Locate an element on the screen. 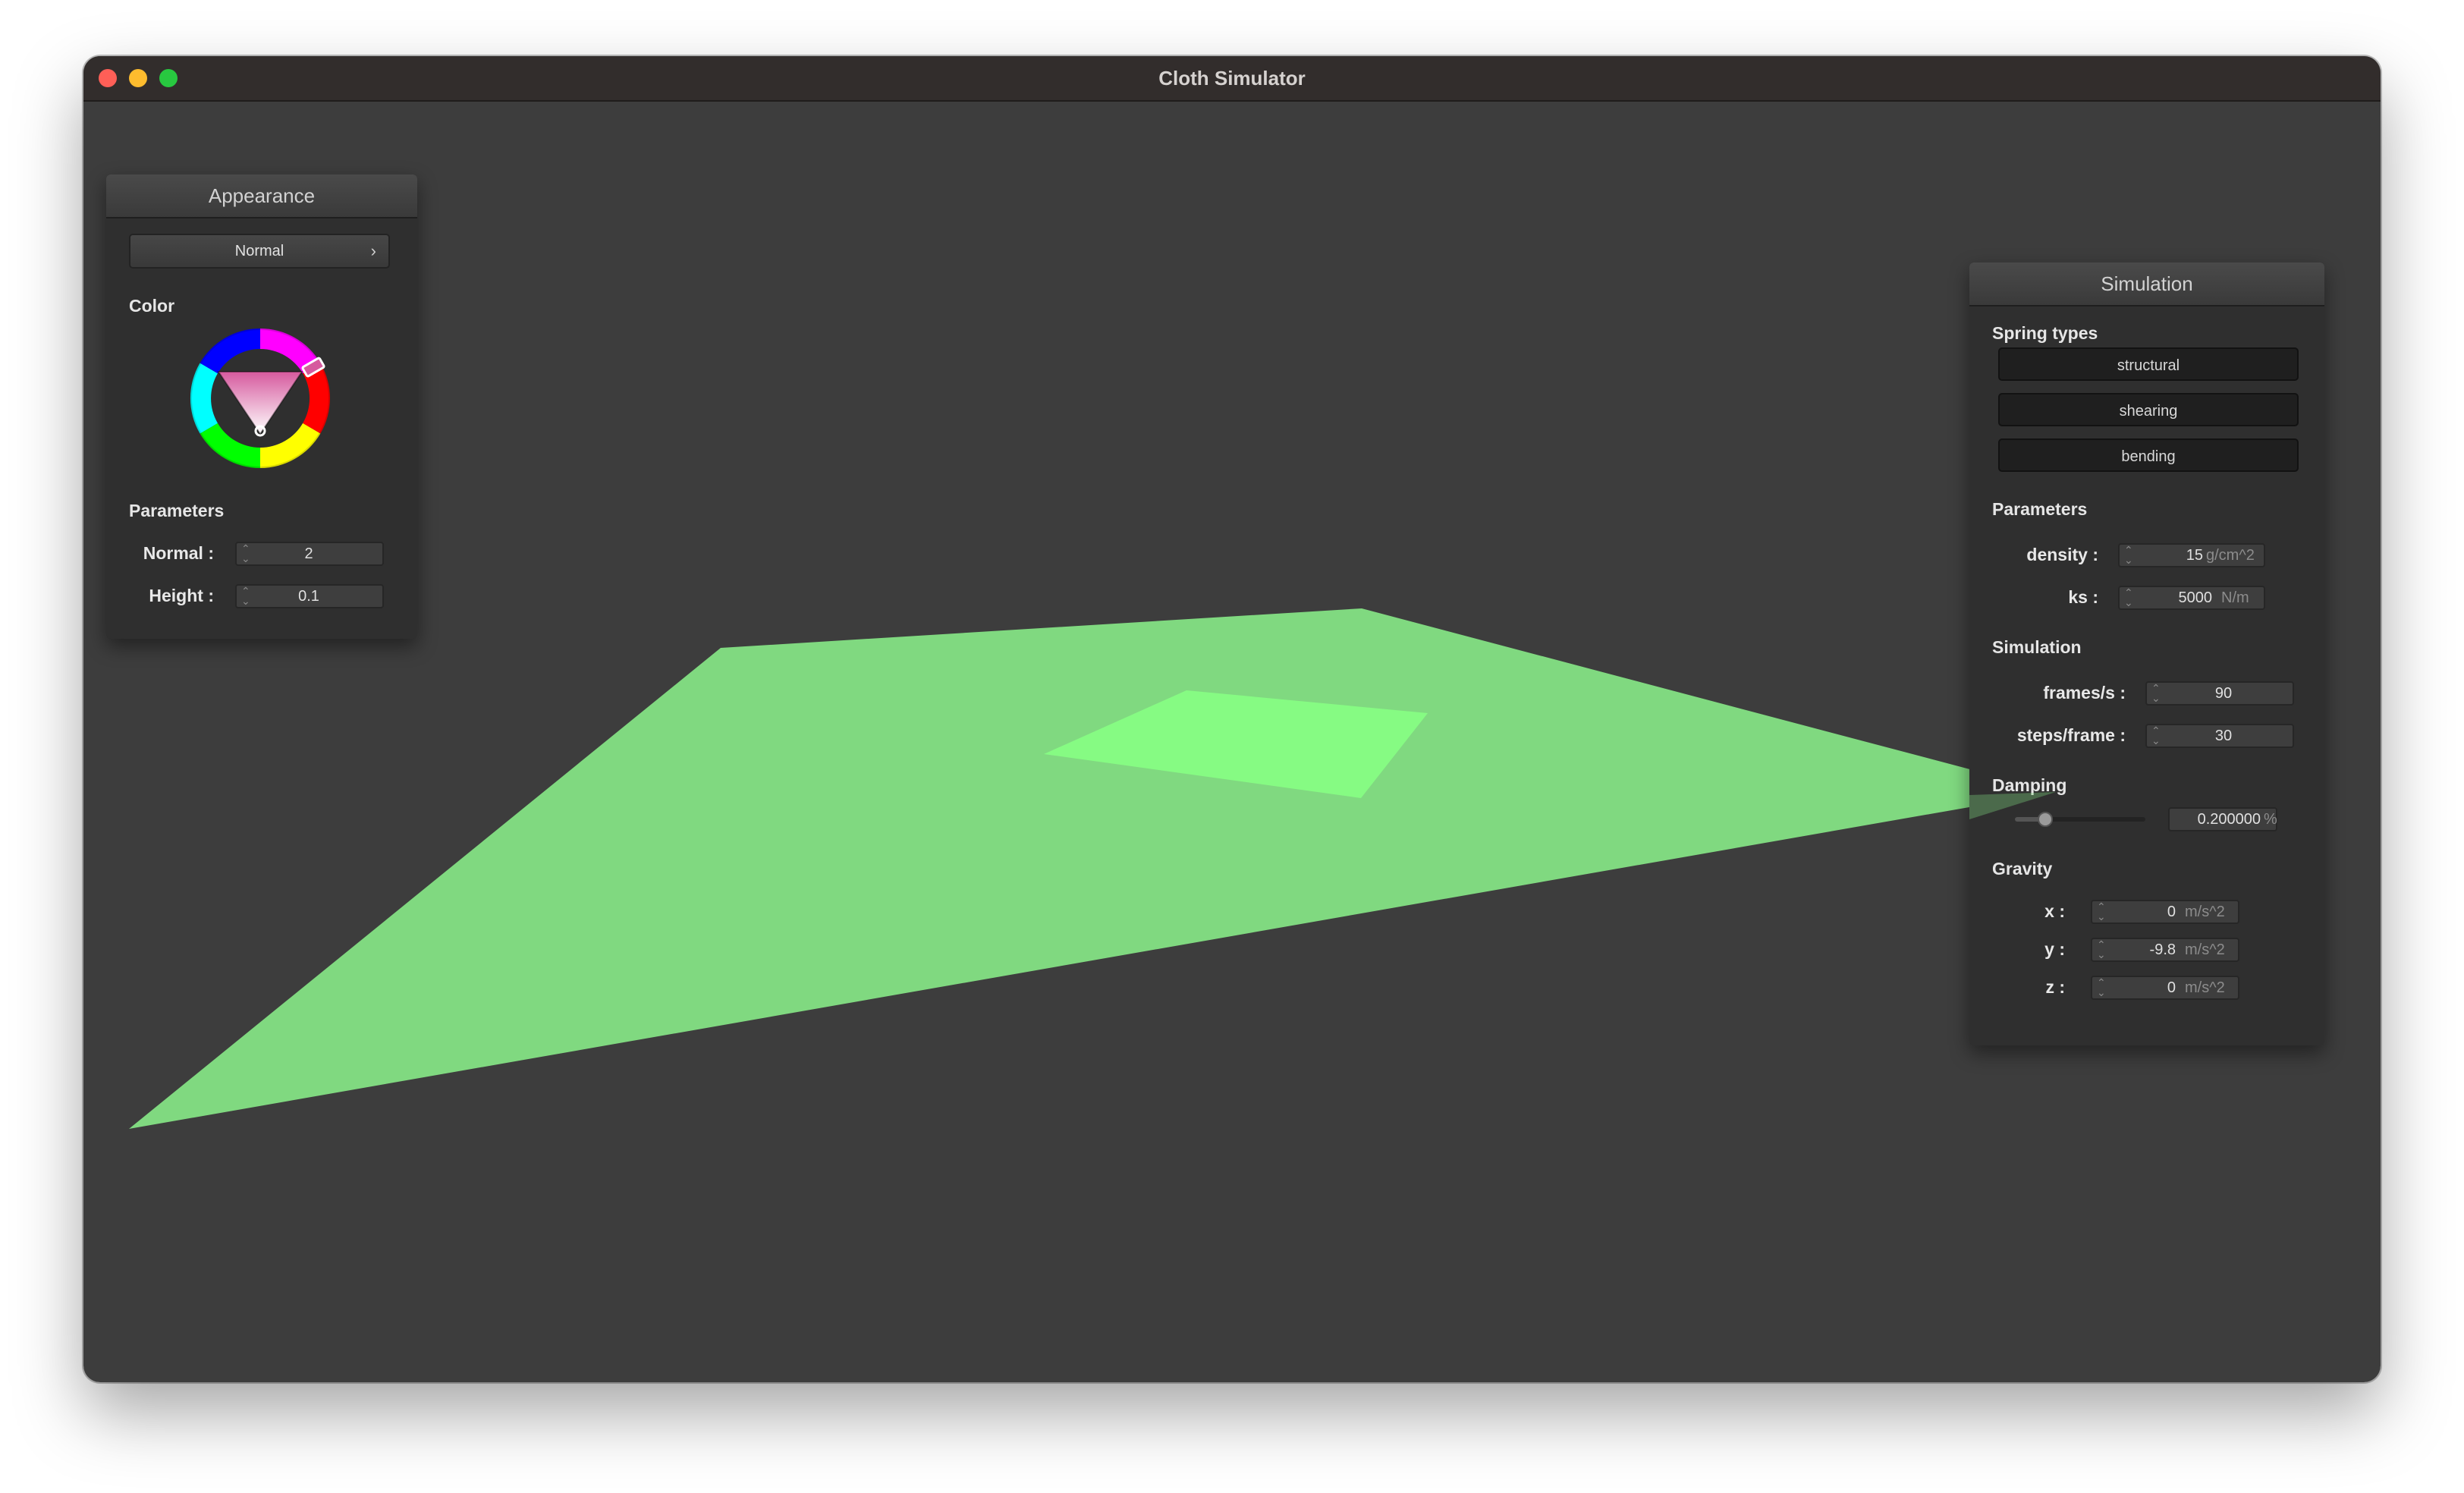 Image resolution: width=2464 pixels, height=1493 pixels. damping-unit: % is located at coordinates (2270, 820).